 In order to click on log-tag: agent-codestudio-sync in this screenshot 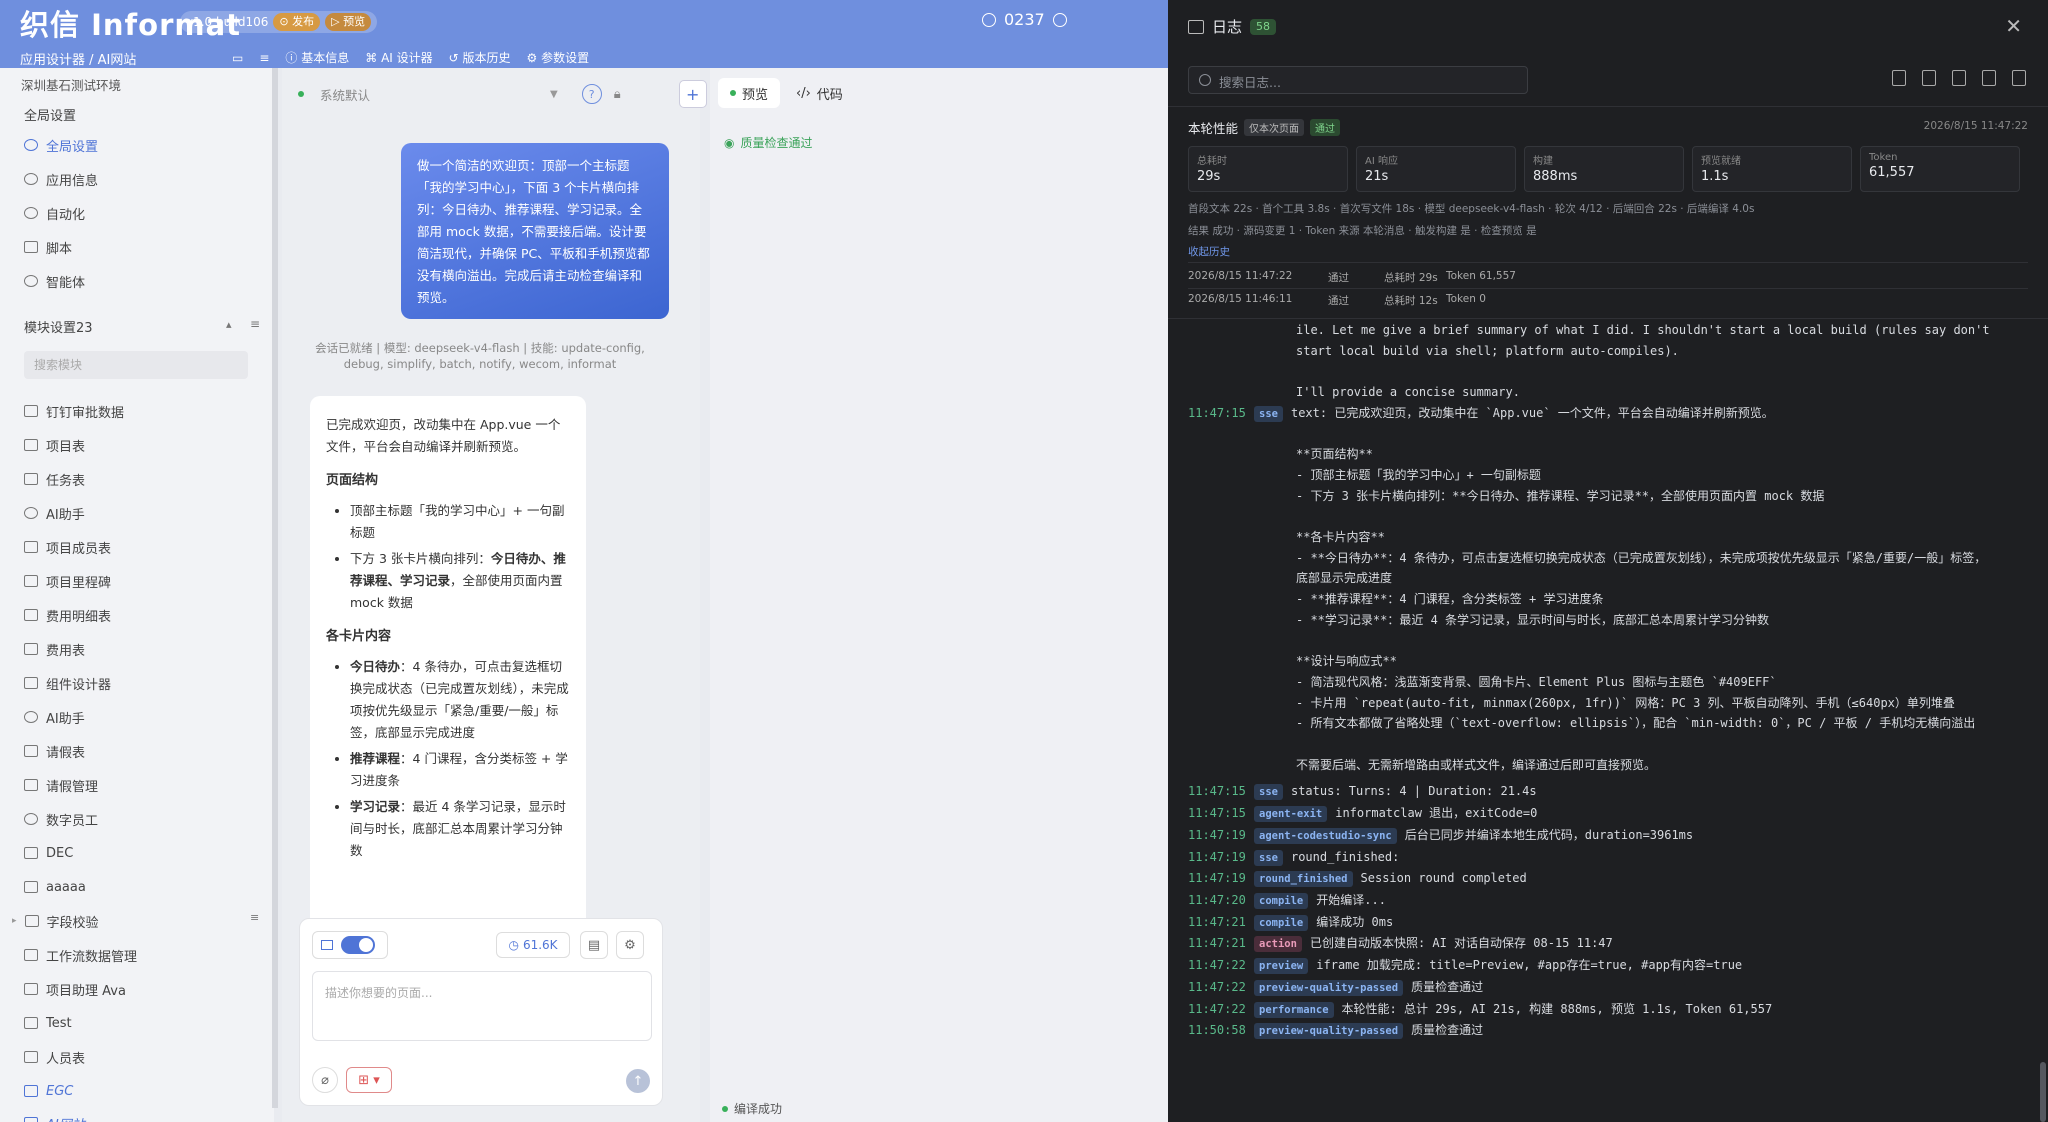, I will do `click(1325, 835)`.